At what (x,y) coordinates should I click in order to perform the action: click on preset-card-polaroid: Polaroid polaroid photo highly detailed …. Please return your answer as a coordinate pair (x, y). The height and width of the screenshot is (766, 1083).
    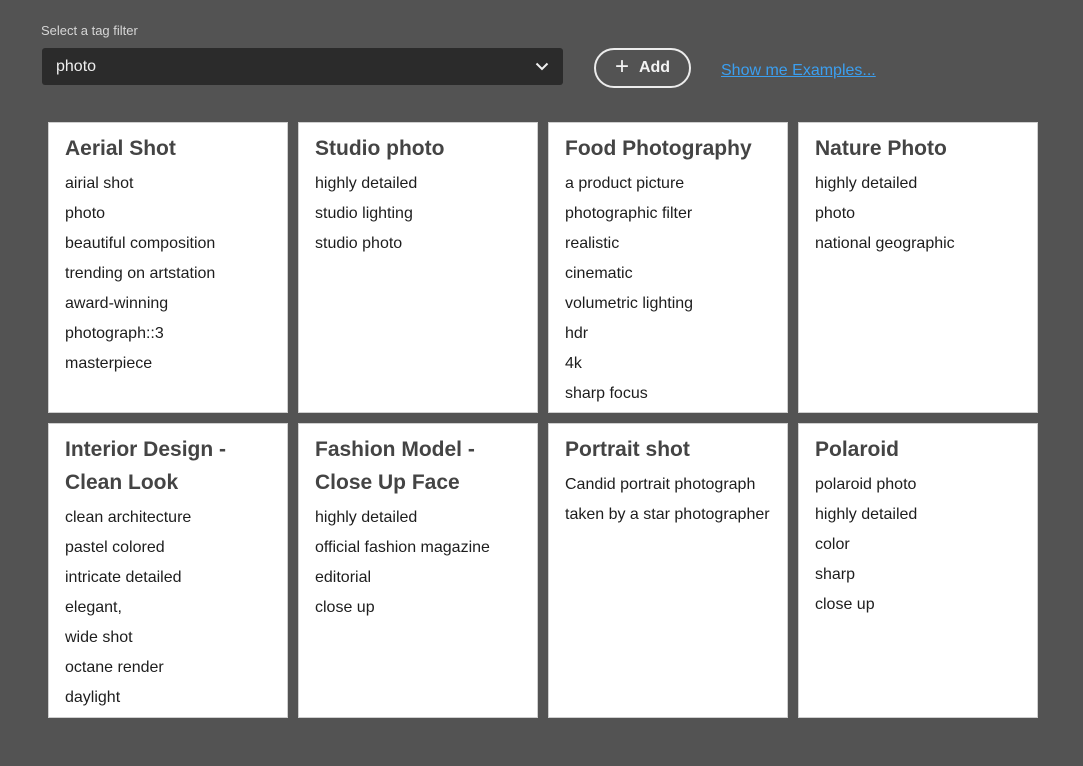
    Looking at the image, I should click on (918, 570).